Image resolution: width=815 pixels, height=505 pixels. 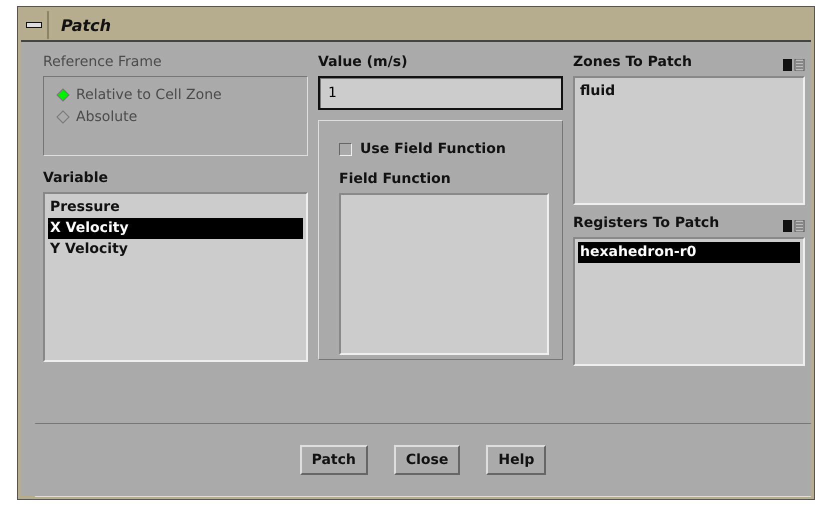 What do you see at coordinates (334, 460) in the screenshot?
I see `dialog-button: Patch` at bounding box center [334, 460].